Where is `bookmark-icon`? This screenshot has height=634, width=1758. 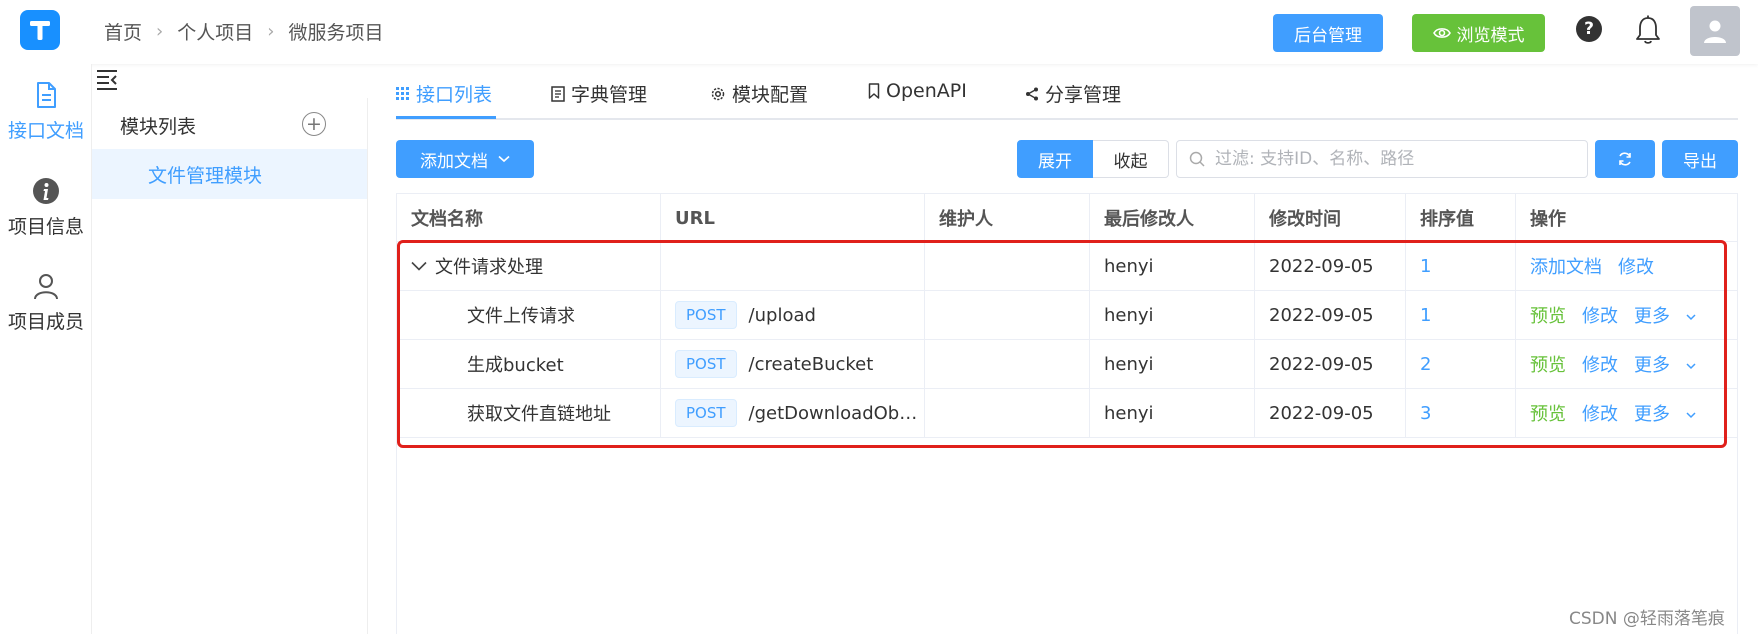
bookmark-icon is located at coordinates (874, 91).